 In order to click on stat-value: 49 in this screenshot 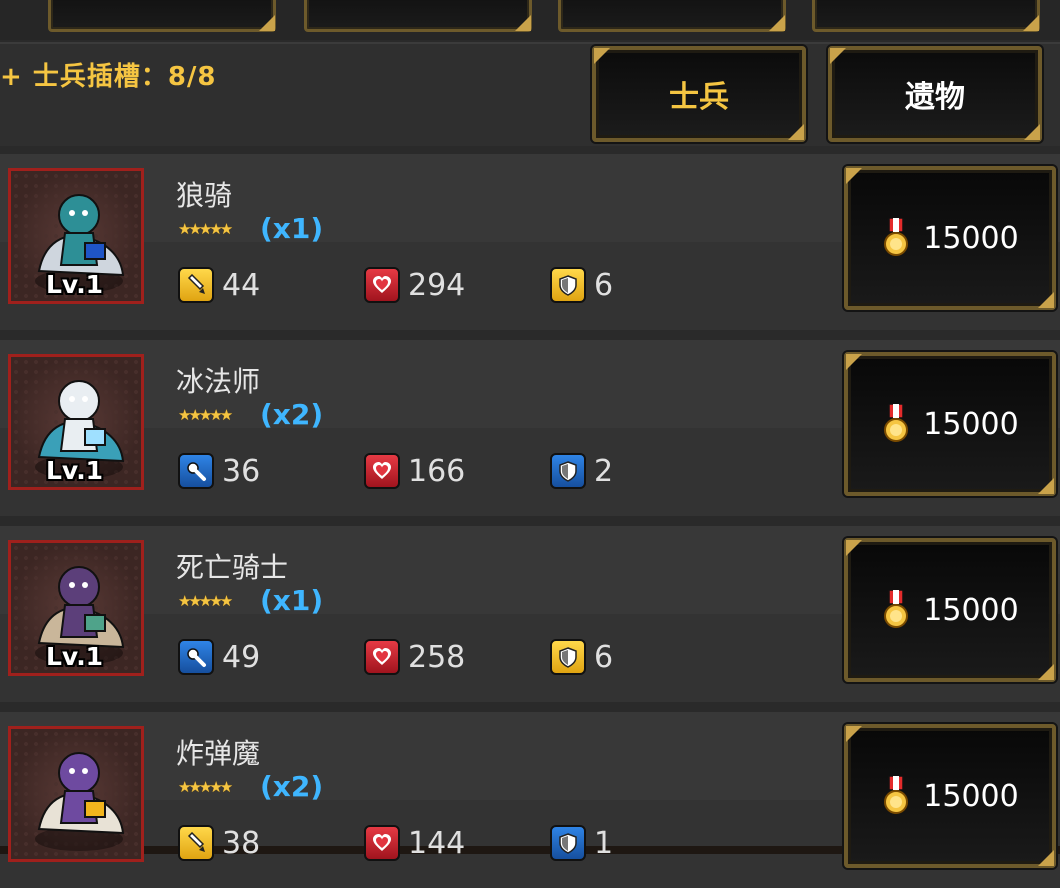, I will do `click(241, 657)`.